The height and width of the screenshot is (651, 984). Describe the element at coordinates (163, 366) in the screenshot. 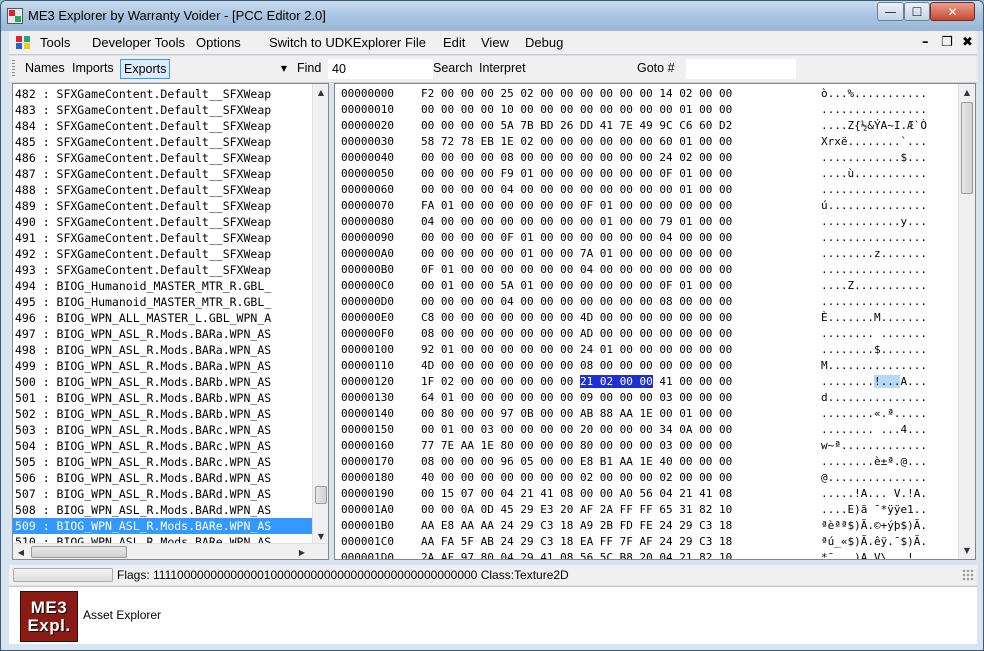

I see `export-list-item: 499 : BIOG_WPN_ASL_R.Mods.BARa.WPN_AS` at that location.